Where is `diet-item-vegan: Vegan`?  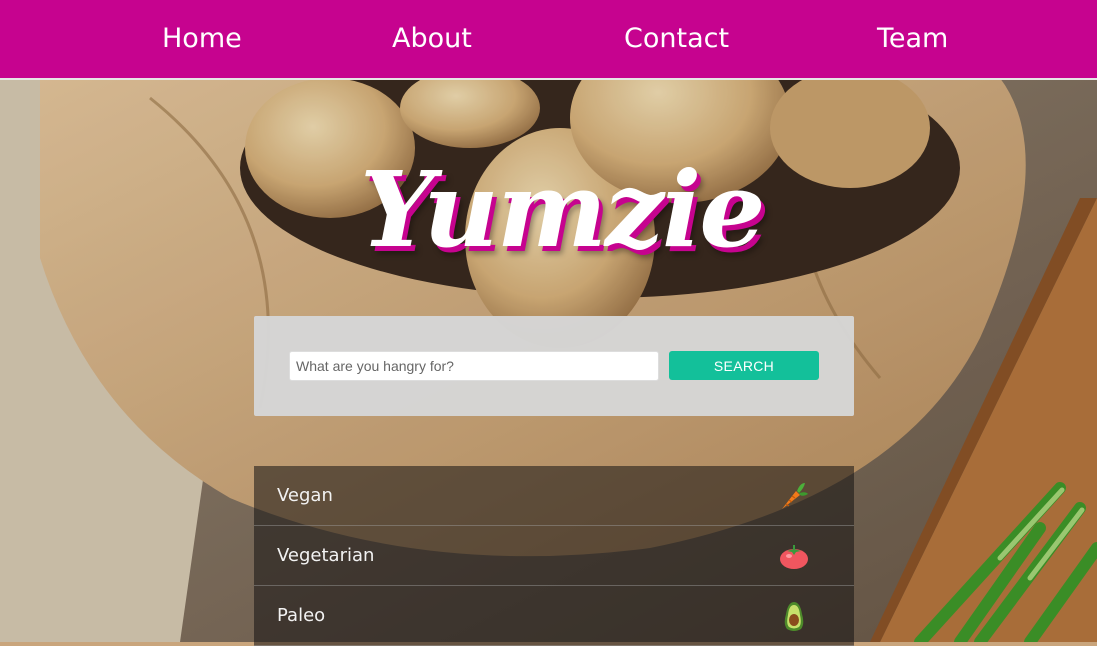 diet-item-vegan: Vegan is located at coordinates (554, 496).